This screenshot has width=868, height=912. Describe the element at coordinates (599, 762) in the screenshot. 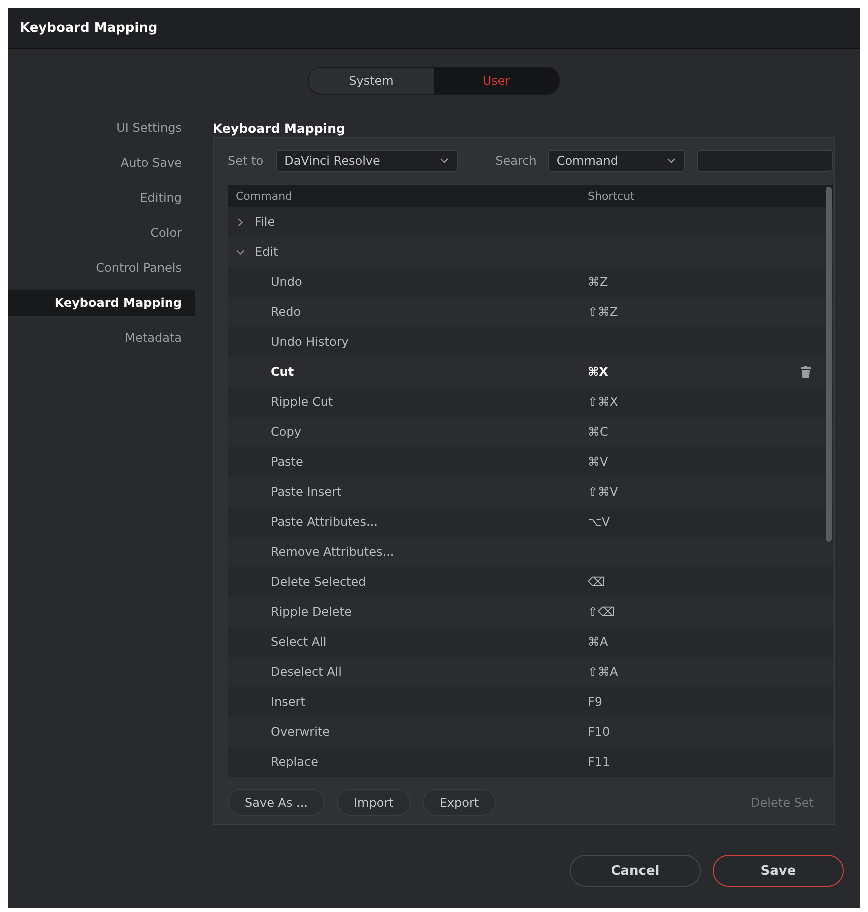

I see `shortcut-key: F11` at that location.